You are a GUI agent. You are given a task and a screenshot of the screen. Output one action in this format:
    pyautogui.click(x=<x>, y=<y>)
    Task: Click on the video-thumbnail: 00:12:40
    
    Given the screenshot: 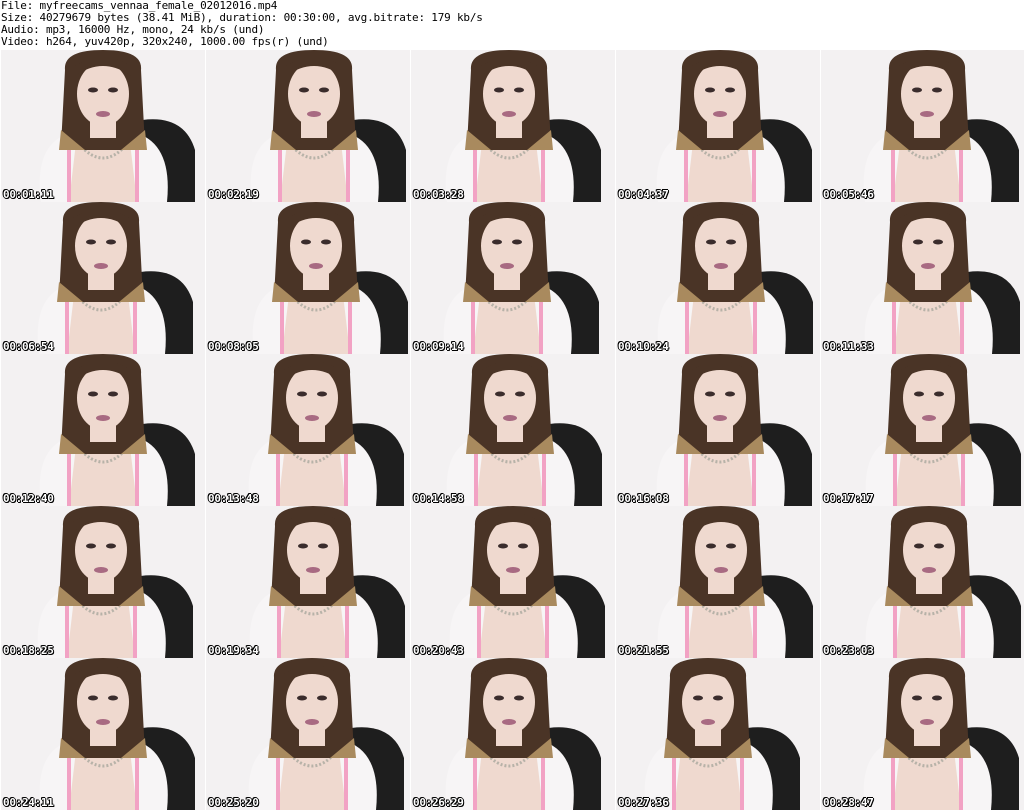 What is the action you would take?
    pyautogui.click(x=103, y=430)
    